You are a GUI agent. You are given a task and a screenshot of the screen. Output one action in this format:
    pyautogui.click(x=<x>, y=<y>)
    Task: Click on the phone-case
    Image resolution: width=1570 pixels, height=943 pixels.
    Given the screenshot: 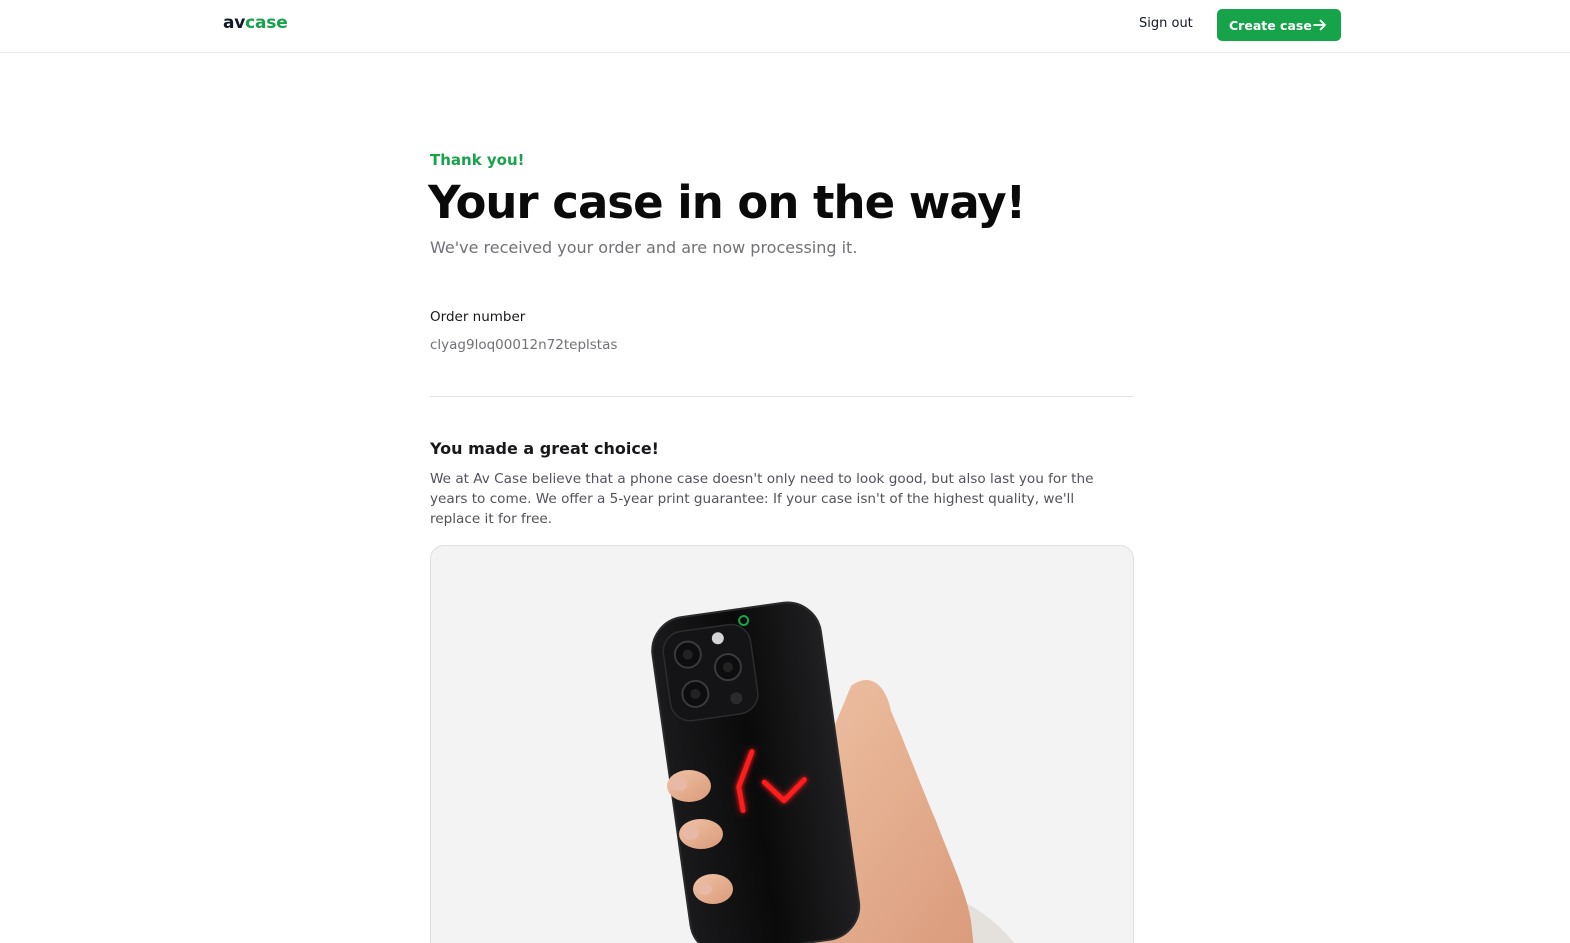 What is the action you would take?
    pyautogui.click(x=756, y=772)
    